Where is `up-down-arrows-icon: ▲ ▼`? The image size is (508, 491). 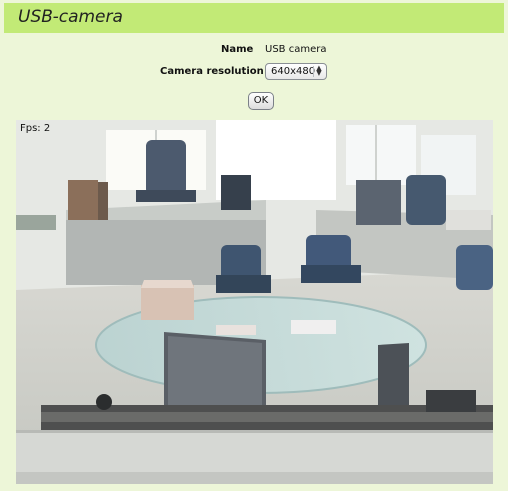 up-down-arrows-icon: ▲ ▼ is located at coordinates (318, 71).